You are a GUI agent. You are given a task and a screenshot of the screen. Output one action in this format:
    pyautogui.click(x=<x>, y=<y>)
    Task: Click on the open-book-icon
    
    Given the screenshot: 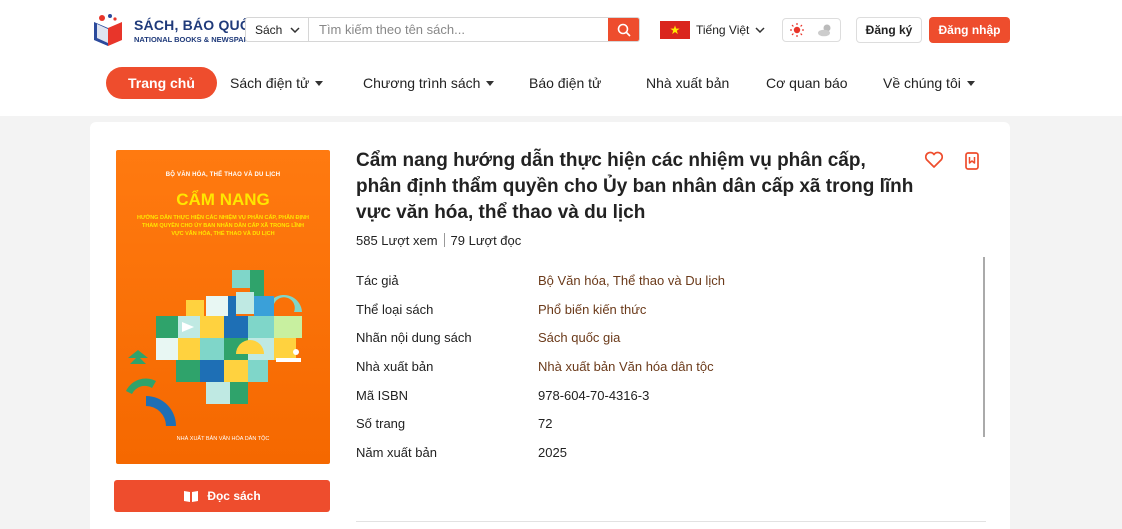 What is the action you would take?
    pyautogui.click(x=191, y=496)
    